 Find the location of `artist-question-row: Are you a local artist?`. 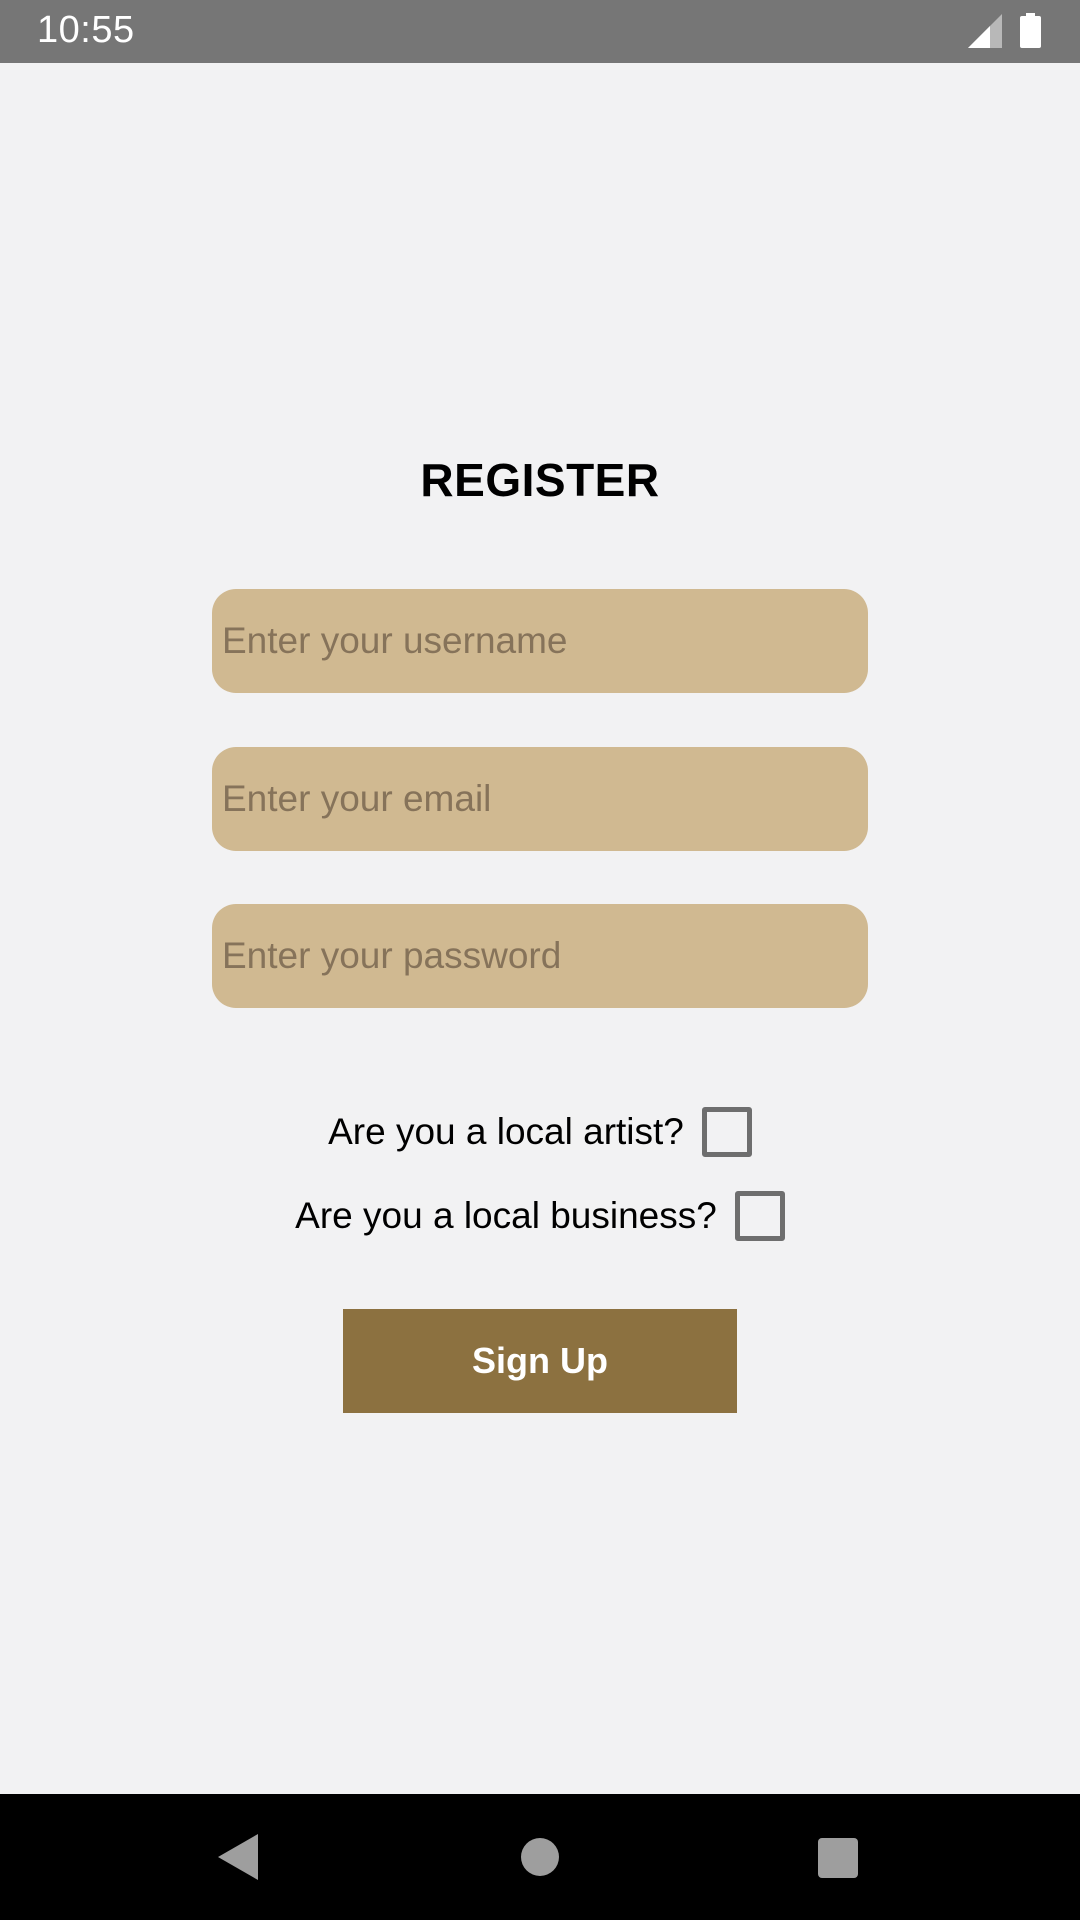

artist-question-row: Are you a local artist? is located at coordinates (540, 1132).